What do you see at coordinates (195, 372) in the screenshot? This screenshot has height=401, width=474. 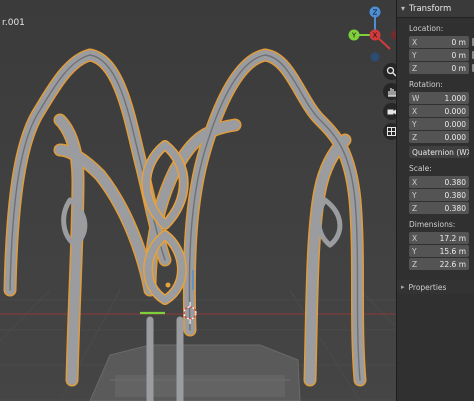 I see `base-platform` at bounding box center [195, 372].